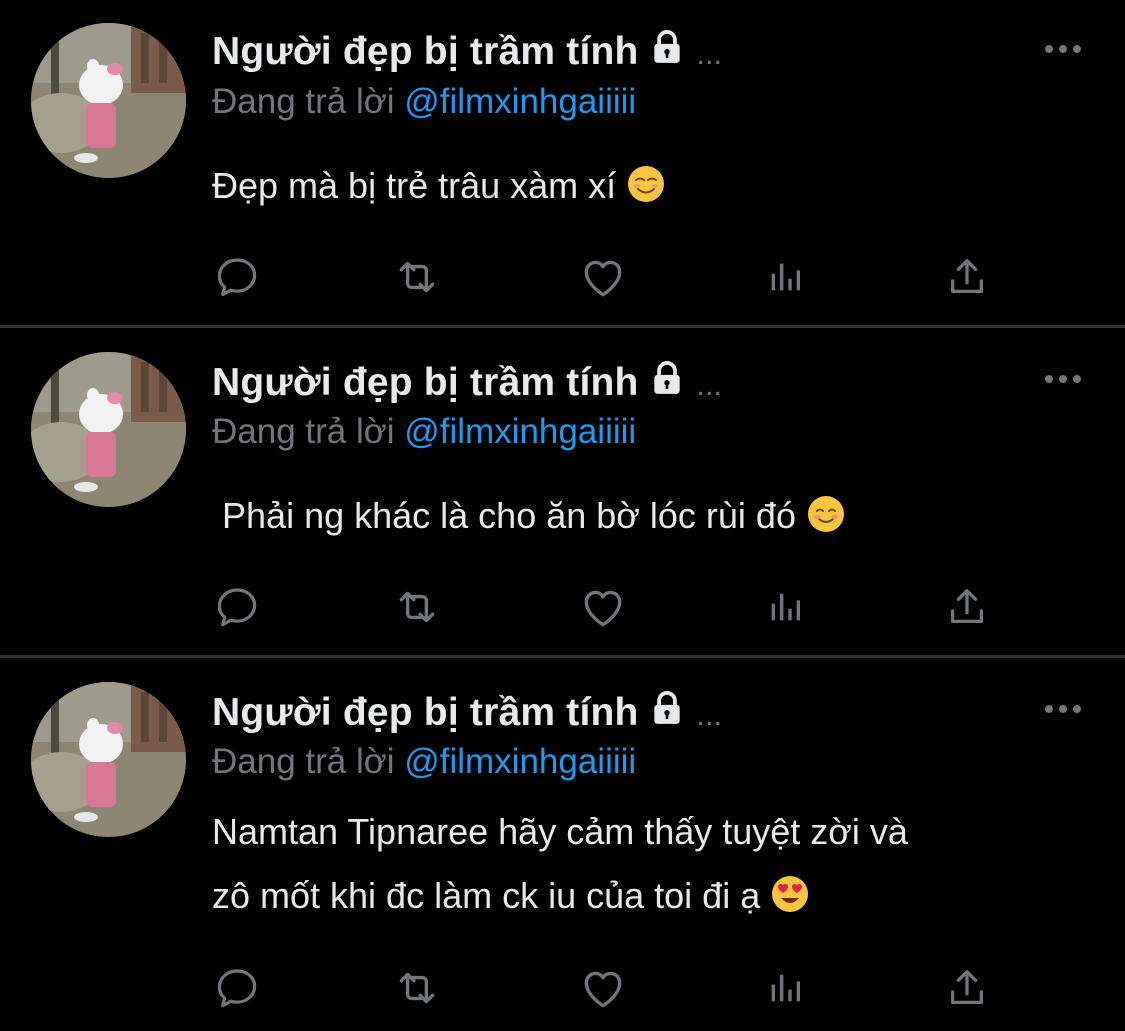 This screenshot has width=1125, height=1031. I want to click on tweet-text-content: Đẹp mà bị trẻ trâu xàm xí, so click(414, 185).